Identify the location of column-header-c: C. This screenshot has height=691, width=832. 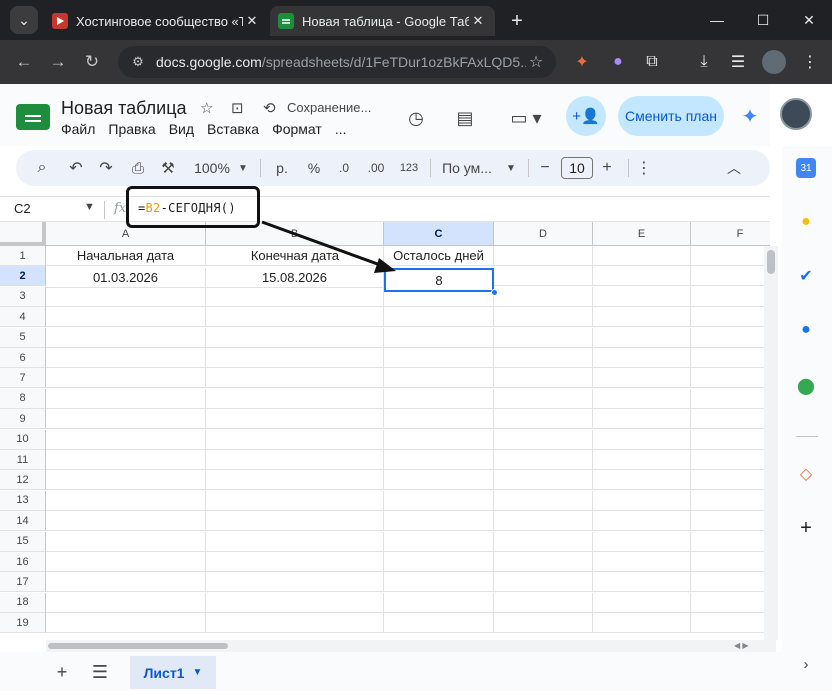
(439, 234).